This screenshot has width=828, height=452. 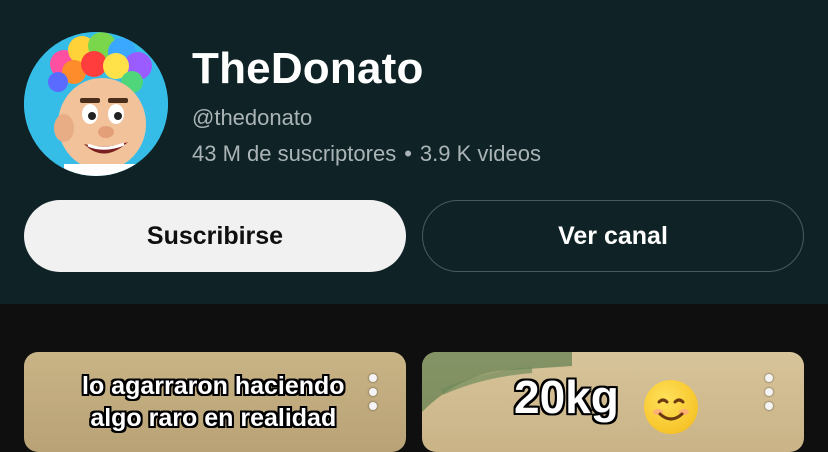 I want to click on subscribe-button: Suscribirse, so click(x=215, y=236).